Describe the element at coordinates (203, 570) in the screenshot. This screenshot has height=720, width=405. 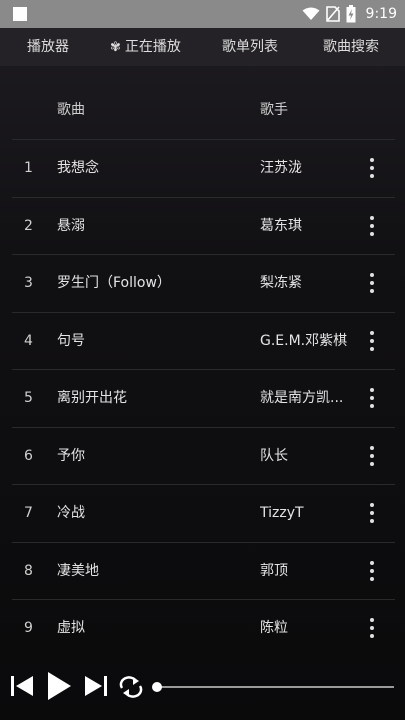
I see `song-row: 8 凄美地 郭顶` at that location.